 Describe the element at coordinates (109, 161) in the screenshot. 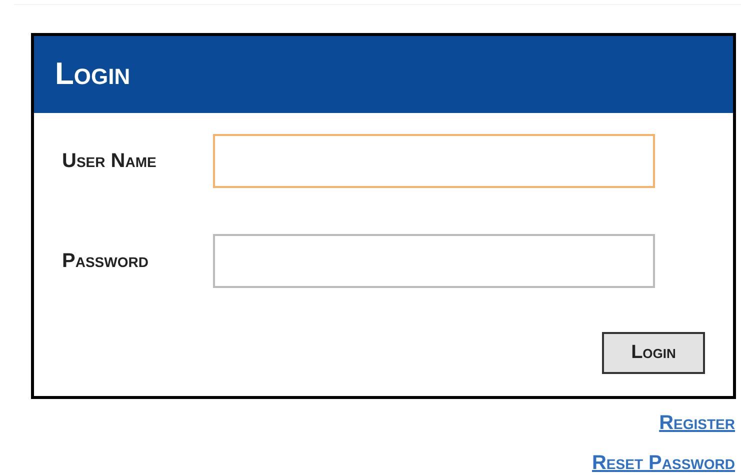

I see `field-label: User Name` at that location.